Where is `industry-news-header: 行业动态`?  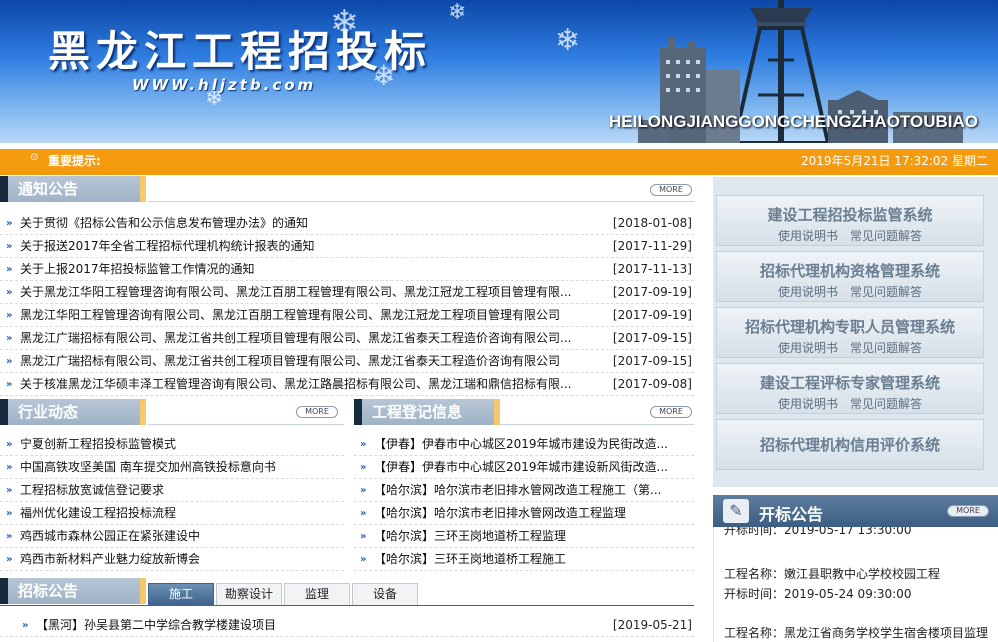 industry-news-header: 行业动态 is located at coordinates (73, 412).